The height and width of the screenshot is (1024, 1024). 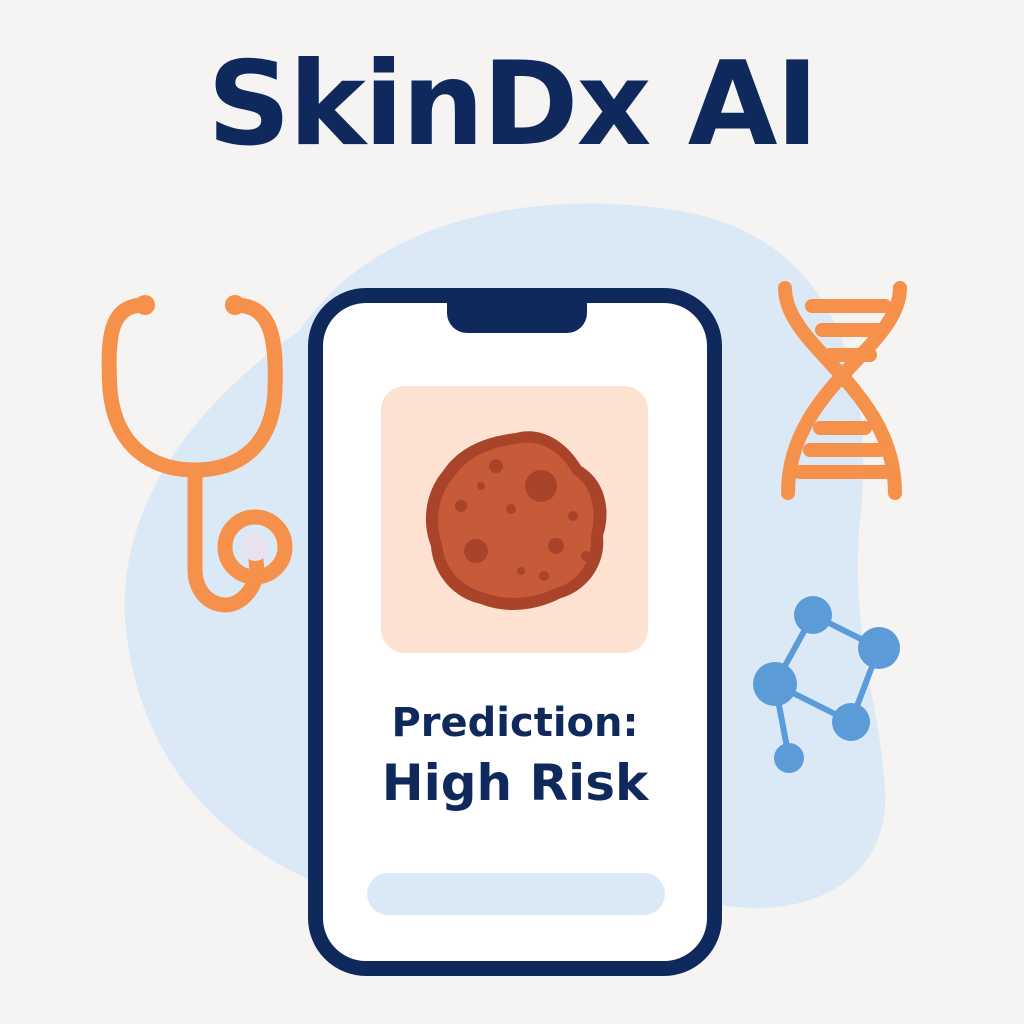 I want to click on lesion-image, so click(x=516, y=520).